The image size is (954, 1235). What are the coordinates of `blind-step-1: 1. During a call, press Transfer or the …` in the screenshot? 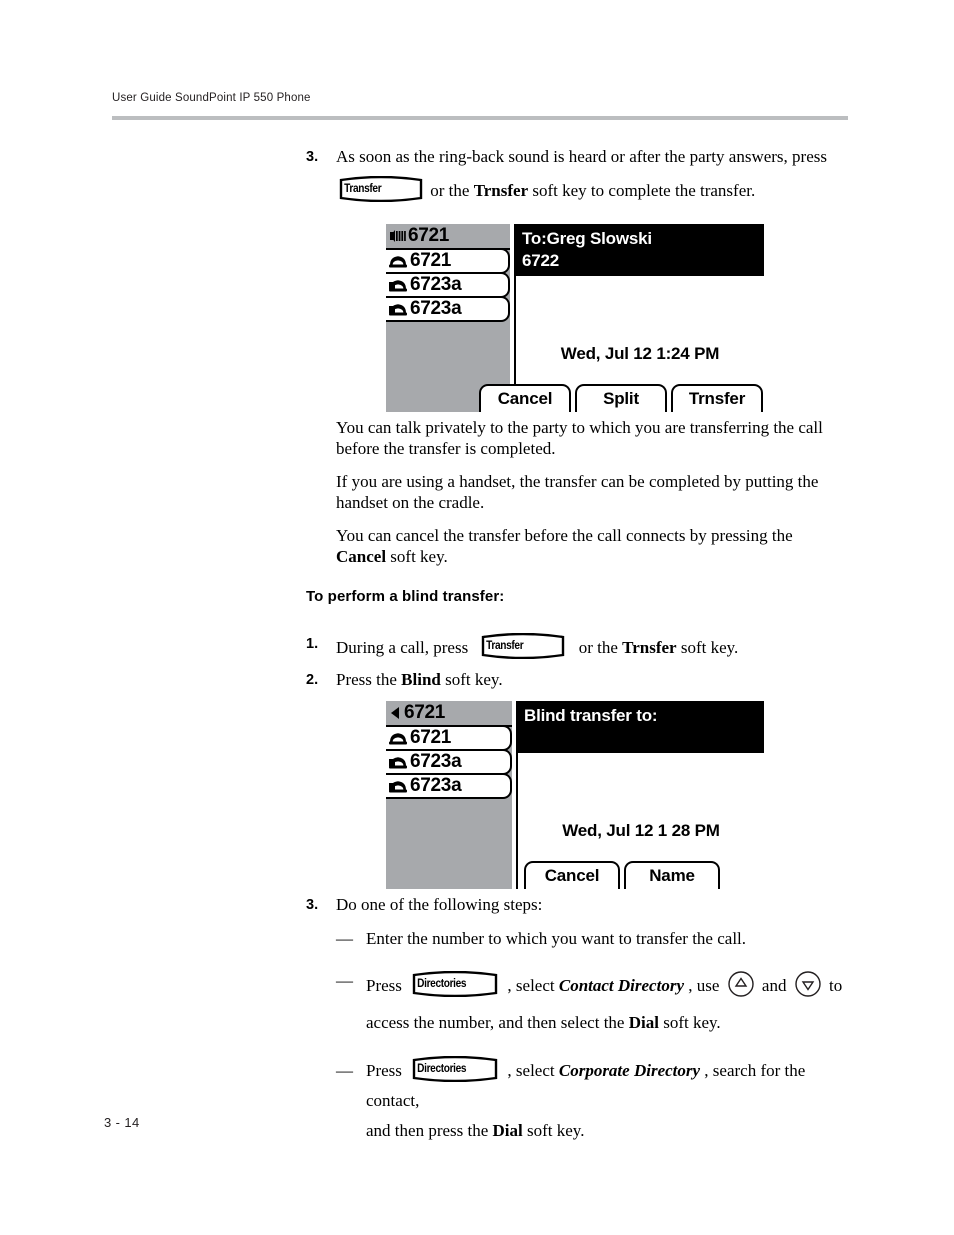 It's located at (579, 646).